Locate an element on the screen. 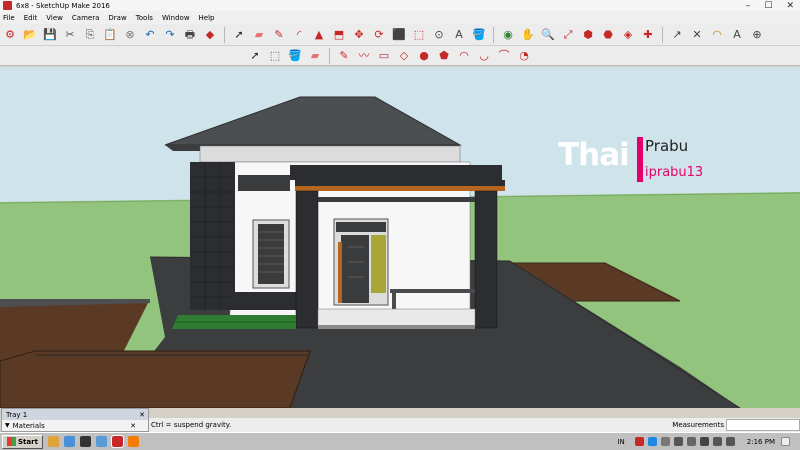 The height and width of the screenshot is (450, 800). text-button: A is located at coordinates (459, 35).